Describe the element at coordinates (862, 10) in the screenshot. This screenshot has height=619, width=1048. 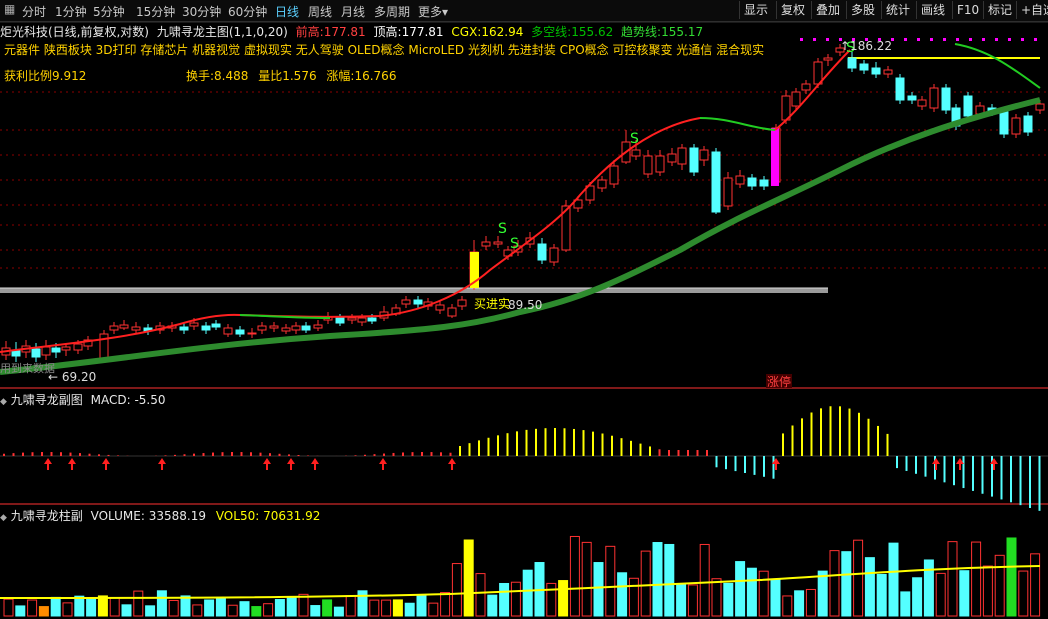
I see `toolbar-button-3: 多股` at that location.